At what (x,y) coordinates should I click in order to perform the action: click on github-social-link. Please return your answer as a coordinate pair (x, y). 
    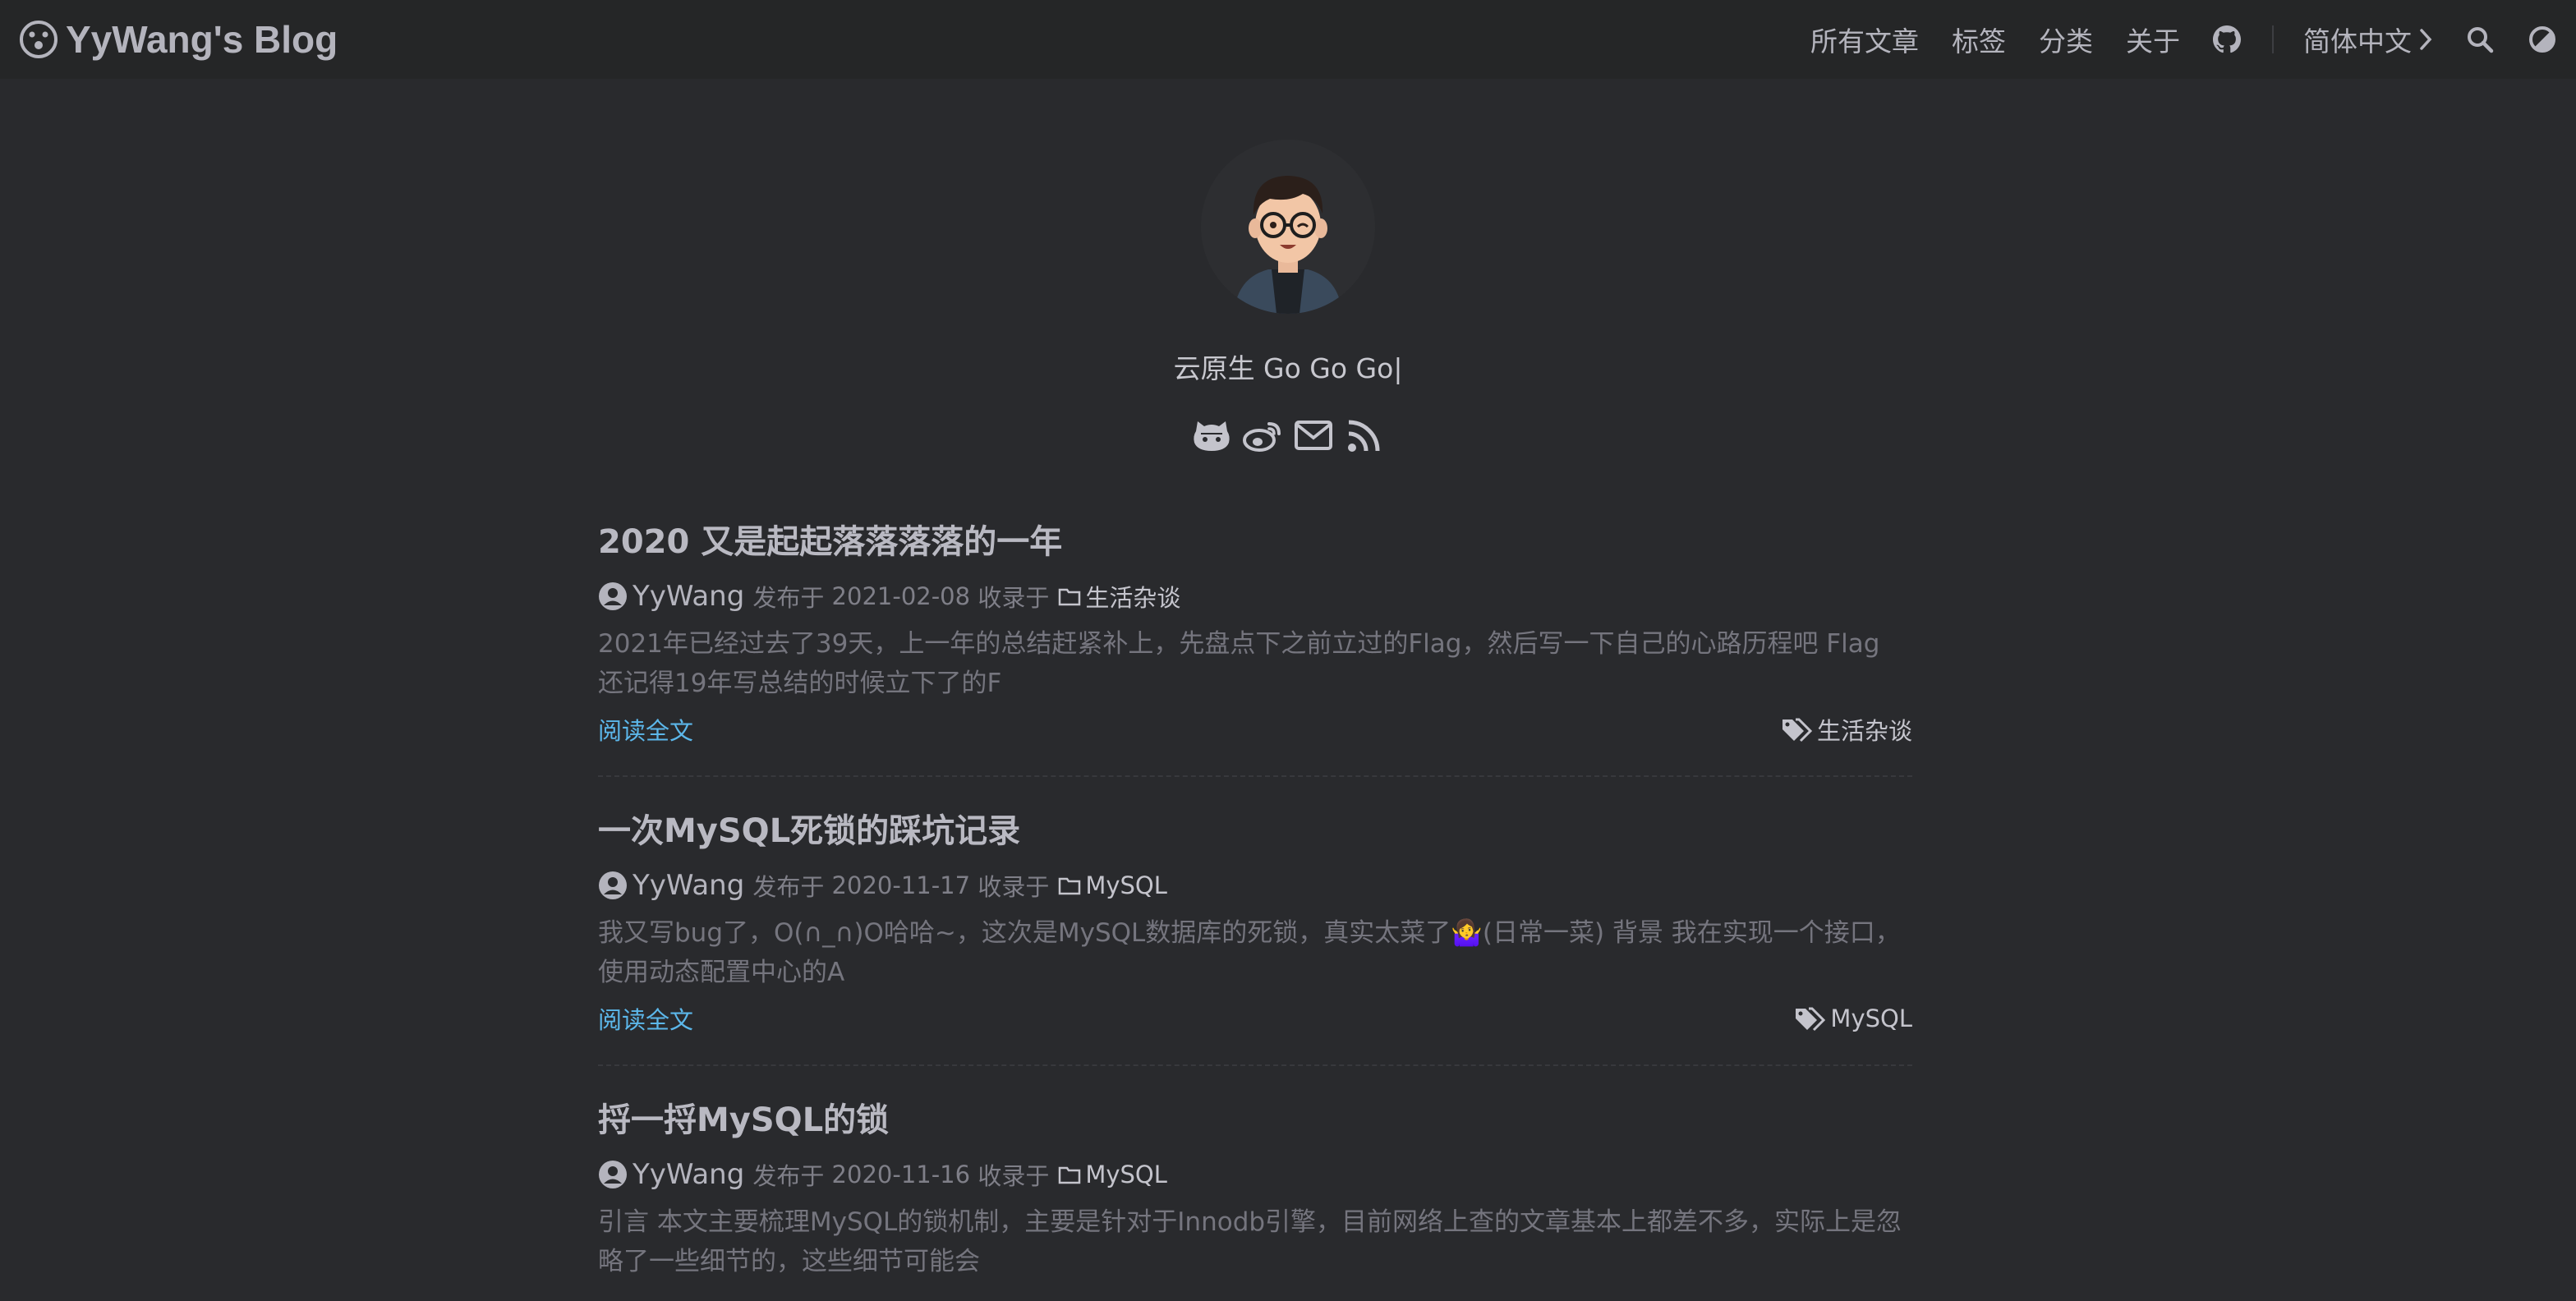
    Looking at the image, I should click on (1211, 435).